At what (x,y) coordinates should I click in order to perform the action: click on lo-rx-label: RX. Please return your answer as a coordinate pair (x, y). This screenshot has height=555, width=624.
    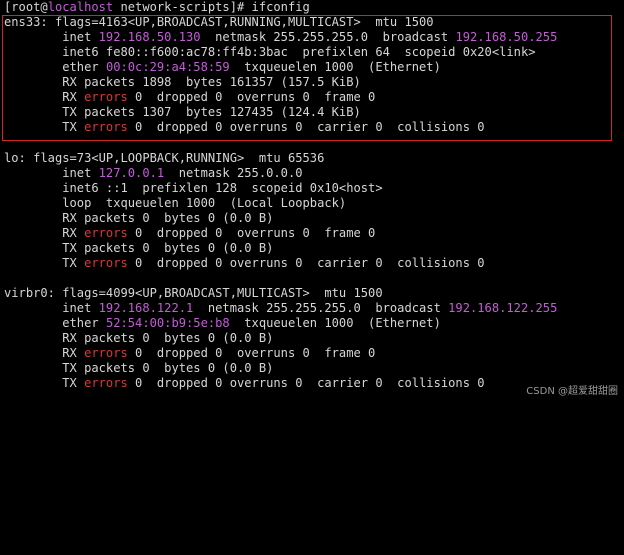
    Looking at the image, I should click on (44, 233).